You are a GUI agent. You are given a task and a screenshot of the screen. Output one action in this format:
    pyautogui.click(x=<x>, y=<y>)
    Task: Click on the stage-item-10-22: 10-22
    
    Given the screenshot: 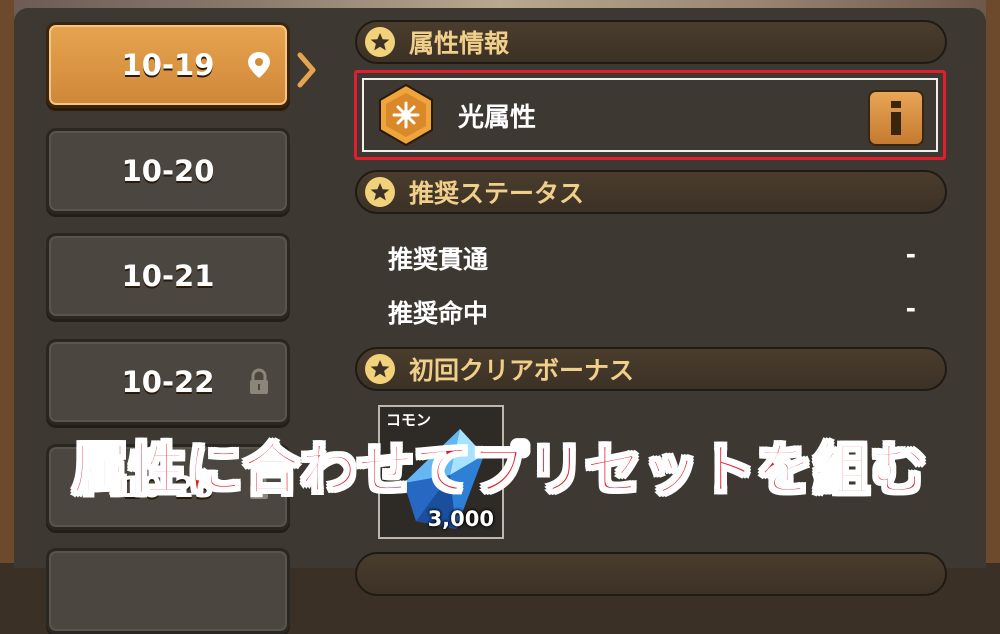 What is the action you would take?
    pyautogui.click(x=168, y=382)
    